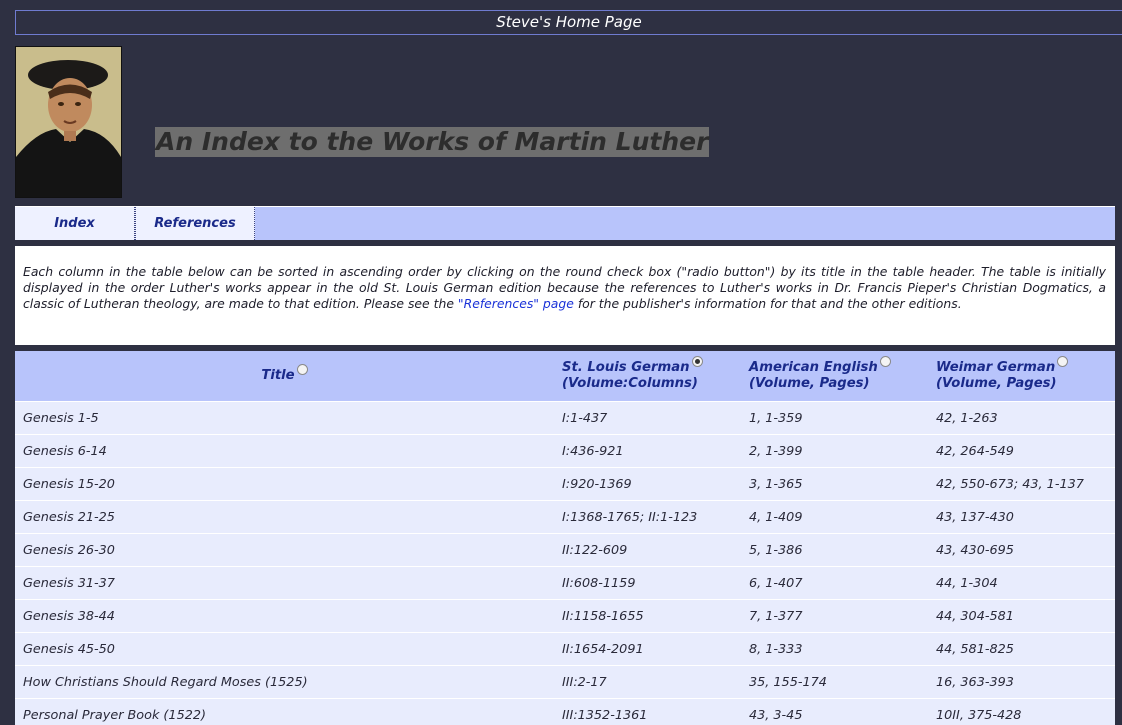  What do you see at coordinates (885, 361) in the screenshot?
I see `sort-radio-american` at bounding box center [885, 361].